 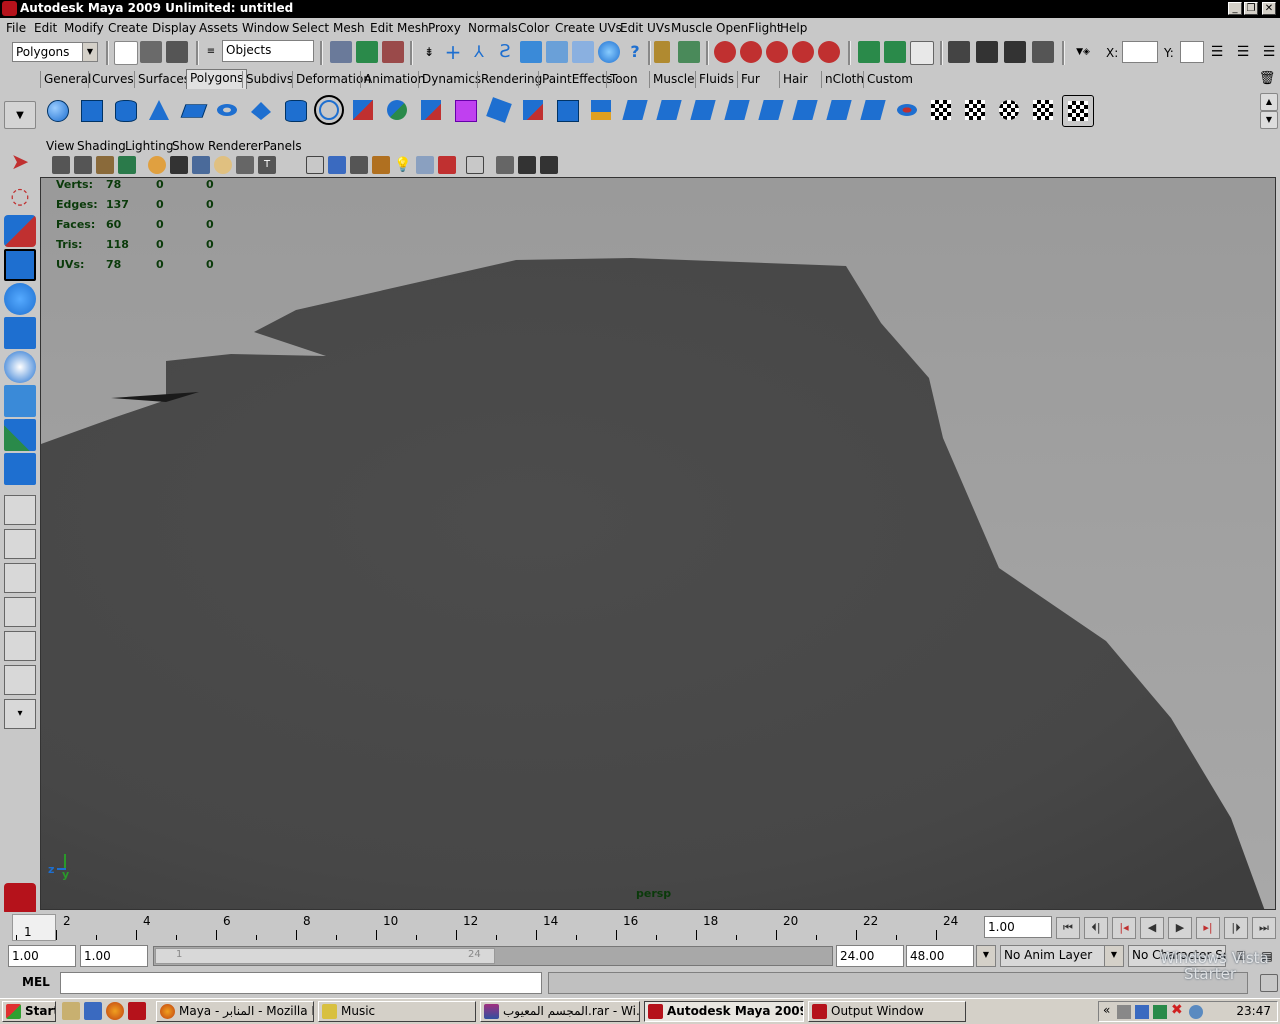 What do you see at coordinates (479, 52) in the screenshot?
I see `joint-mask-icon: ⅄` at bounding box center [479, 52].